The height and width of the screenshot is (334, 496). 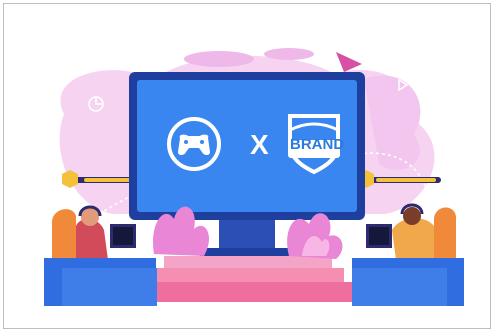 What do you see at coordinates (317, 144) in the screenshot?
I see `shield-brand-label: BRAND` at bounding box center [317, 144].